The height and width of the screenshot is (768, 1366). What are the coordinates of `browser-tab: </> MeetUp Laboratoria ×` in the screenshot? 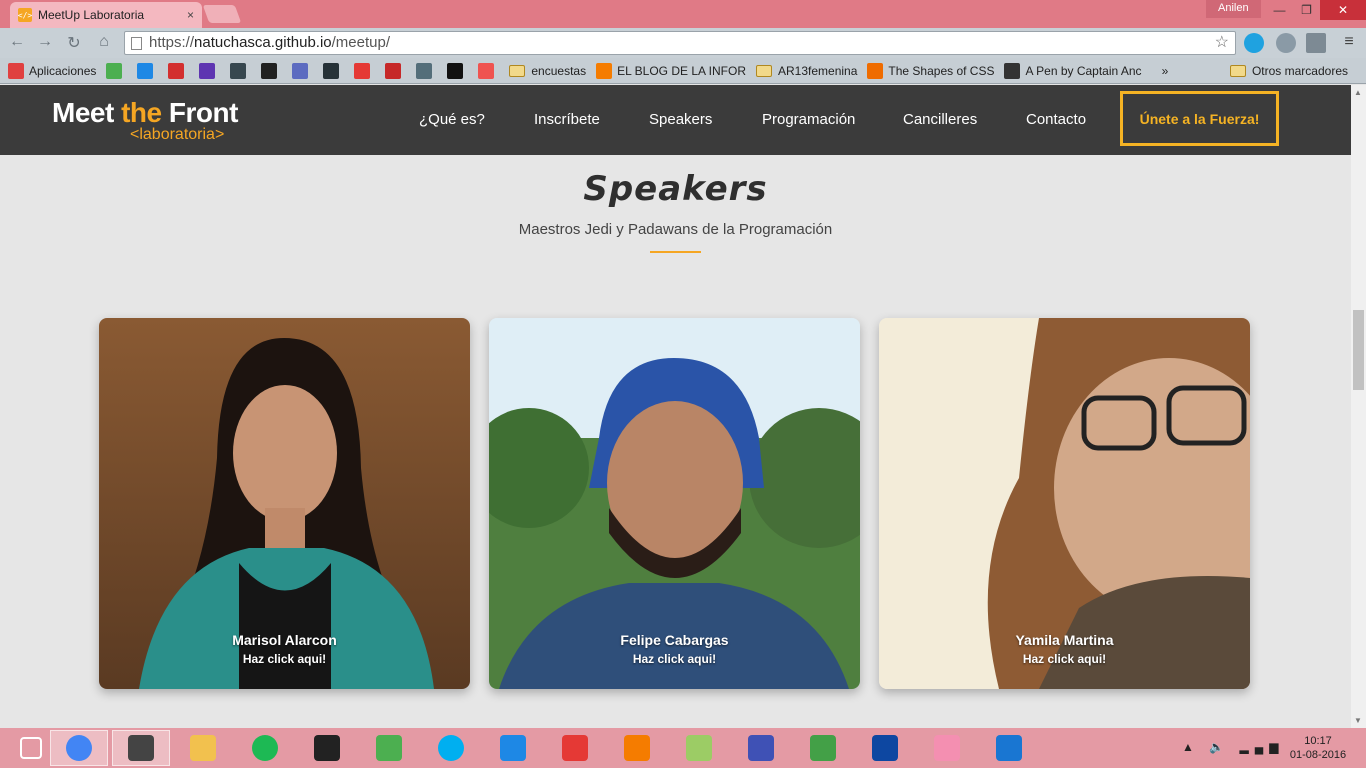 It's located at (106, 15).